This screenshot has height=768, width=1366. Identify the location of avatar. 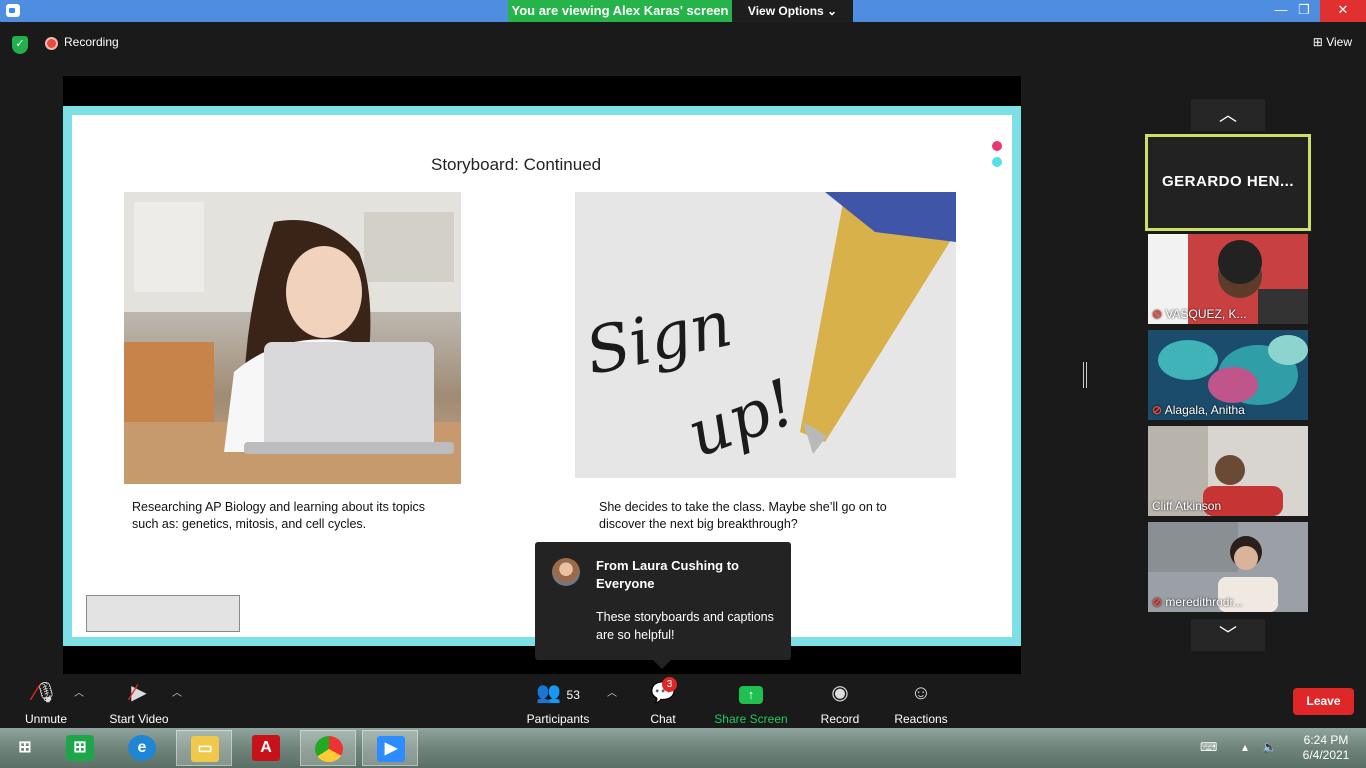
(566, 572).